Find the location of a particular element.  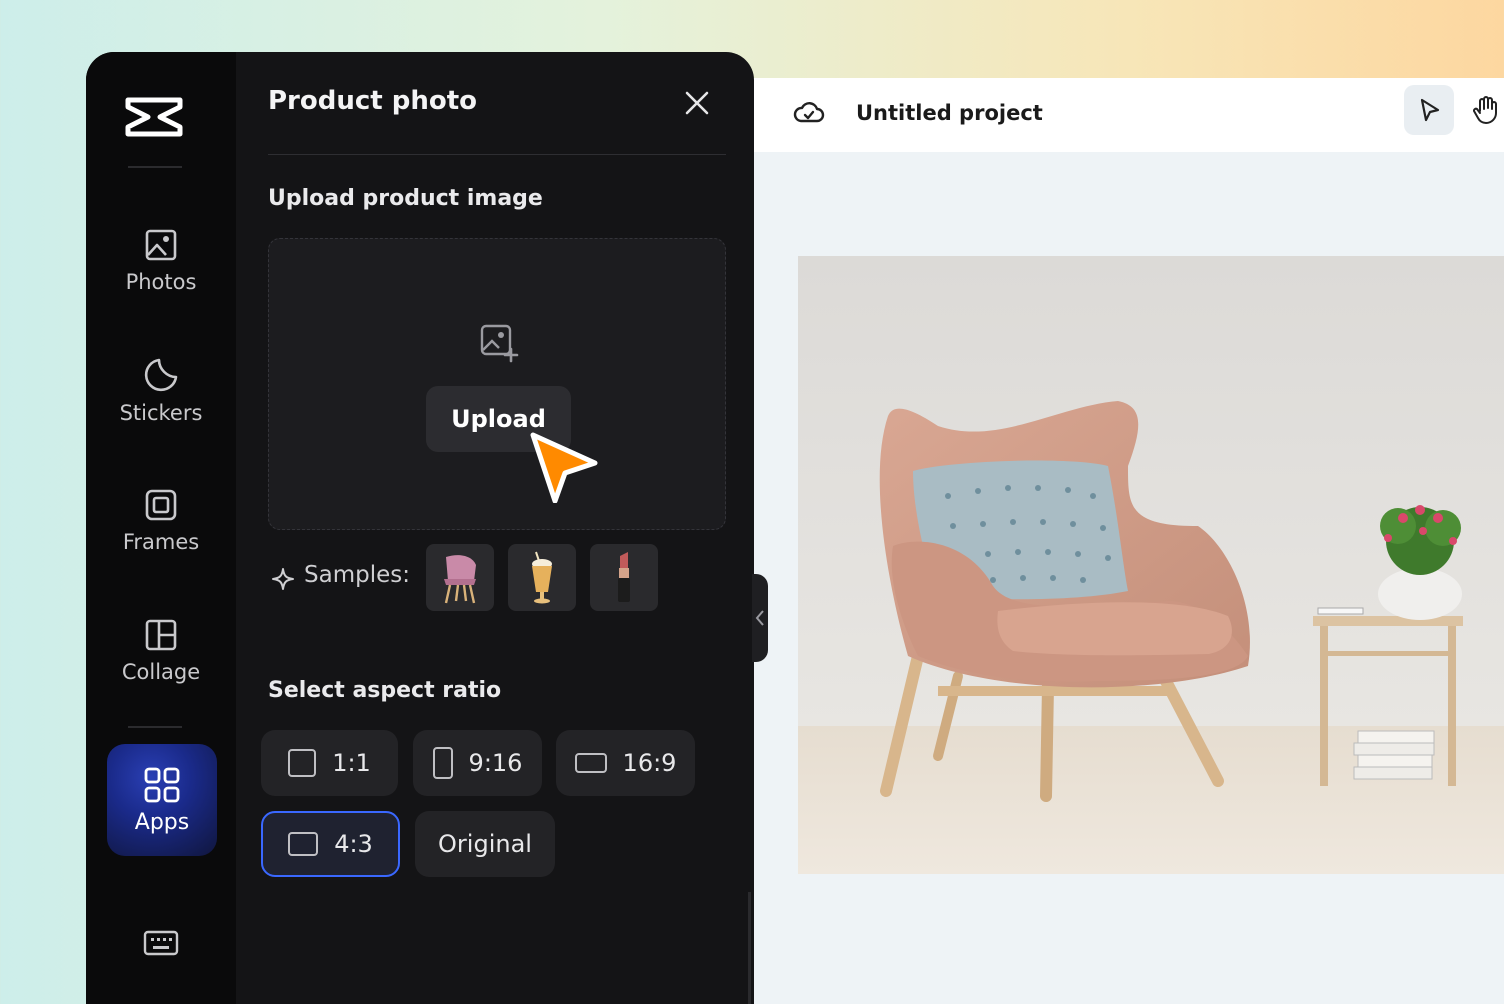

sidebar-item-frames: Frames is located at coordinates (161, 521).